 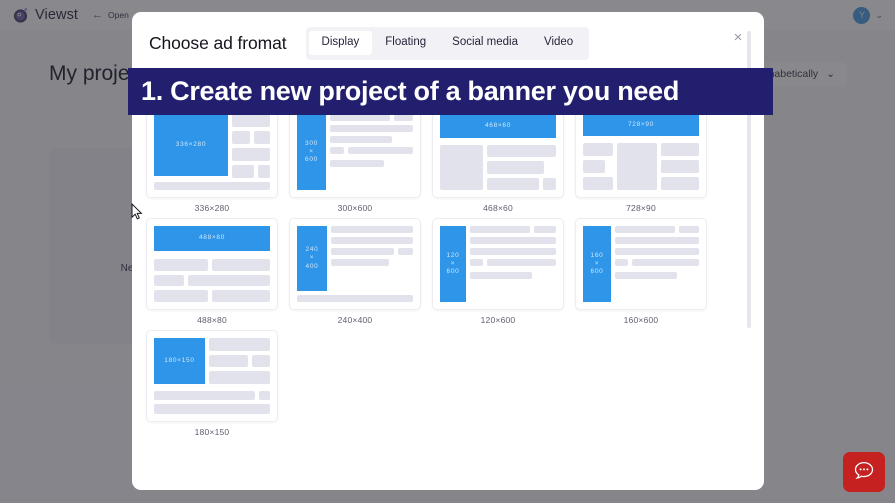 What do you see at coordinates (498, 208) in the screenshot?
I see `format-label: 468×60` at bounding box center [498, 208].